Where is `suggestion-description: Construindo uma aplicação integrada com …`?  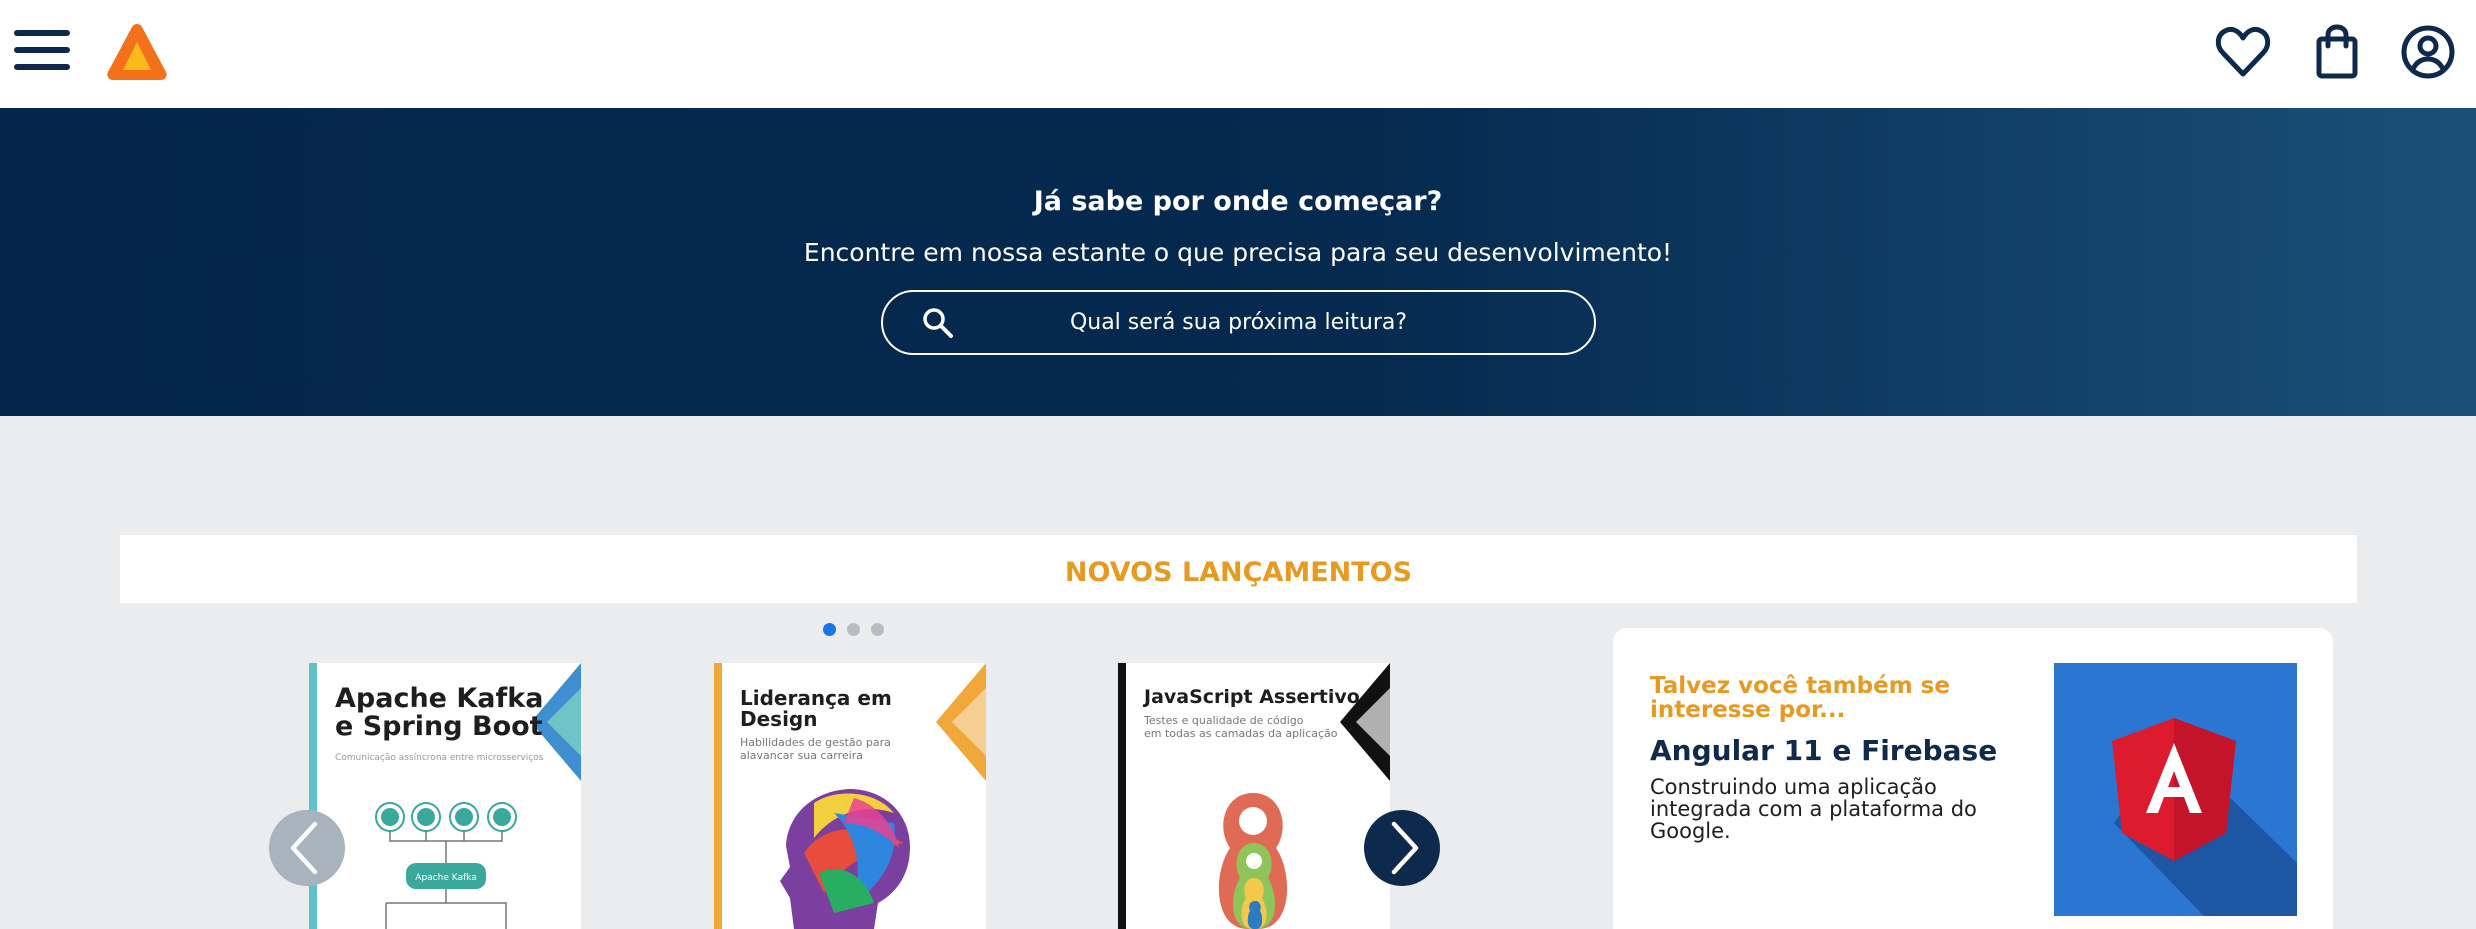
suggestion-description: Construindo uma aplicação integrada com … is located at coordinates (1813, 809).